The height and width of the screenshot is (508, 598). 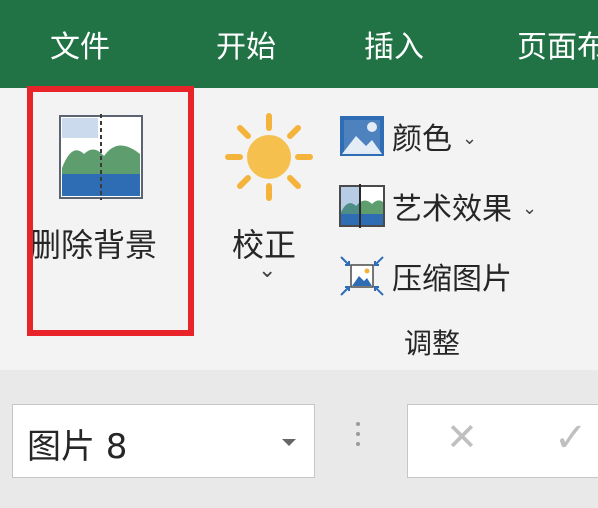 I want to click on formula-actions-box: ✕ ✓, so click(x=502, y=441).